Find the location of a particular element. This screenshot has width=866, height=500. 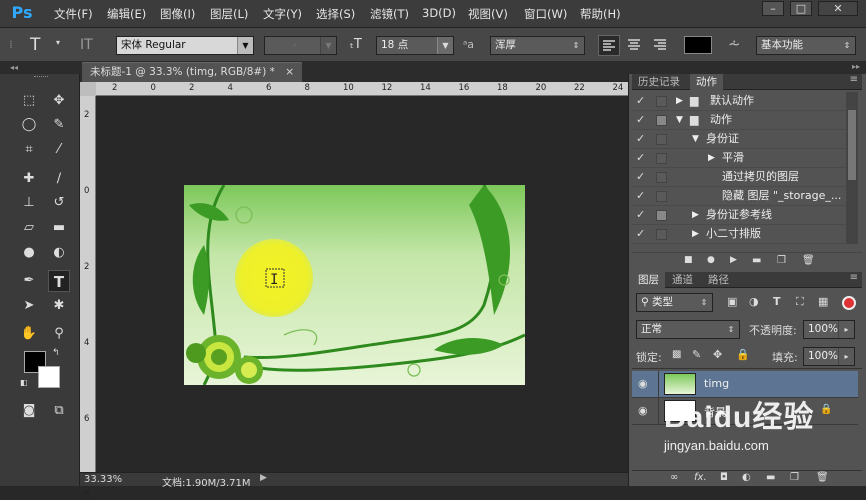

menu-item: 窗口(W) is located at coordinates (545, 14).